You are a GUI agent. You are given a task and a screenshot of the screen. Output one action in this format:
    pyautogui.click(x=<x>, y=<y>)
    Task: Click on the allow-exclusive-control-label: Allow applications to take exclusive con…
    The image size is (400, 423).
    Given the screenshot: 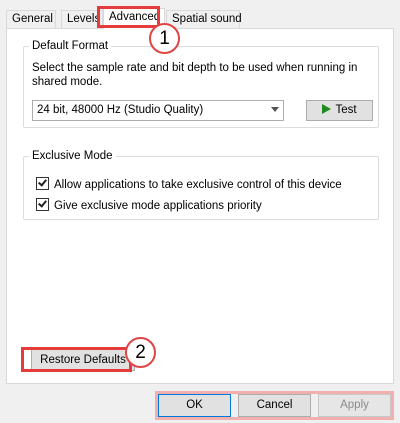 What is the action you would take?
    pyautogui.click(x=198, y=185)
    